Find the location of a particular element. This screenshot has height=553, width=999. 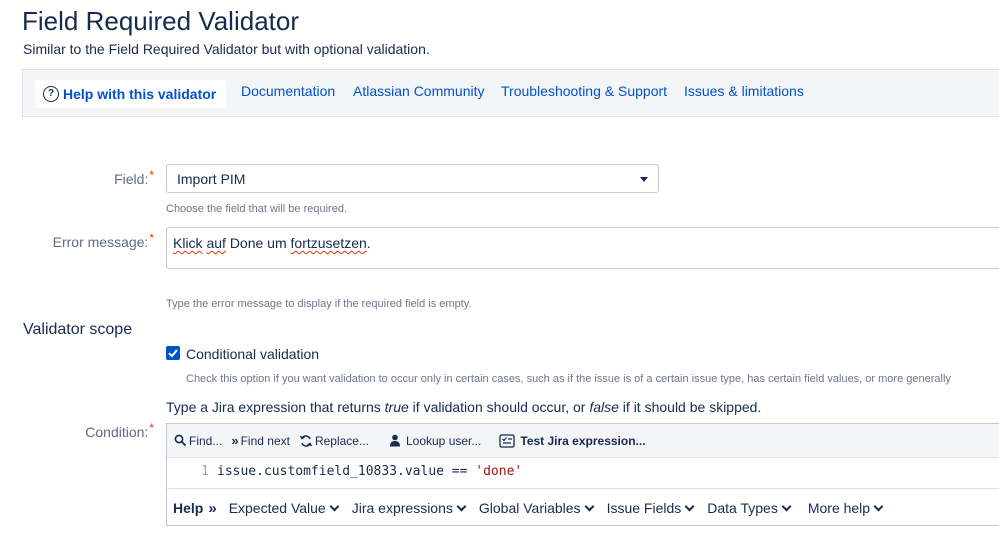

question-circle-icon: ? is located at coordinates (51, 94).